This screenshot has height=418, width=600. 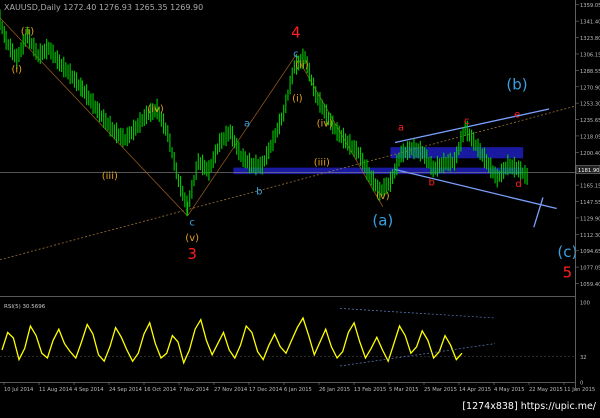 What do you see at coordinates (160, 390) in the screenshot?
I see `x-tick-label: 16 Oct 2014` at bounding box center [160, 390].